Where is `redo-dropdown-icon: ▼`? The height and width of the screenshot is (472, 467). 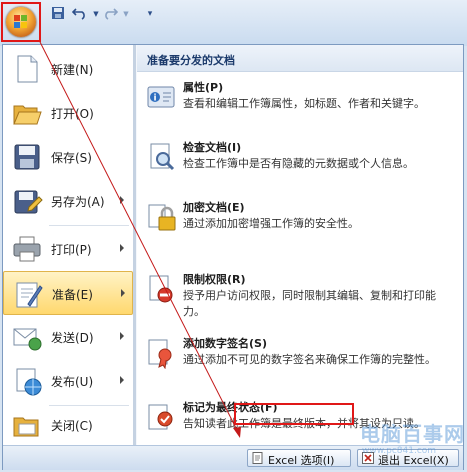 redo-dropdown-icon: ▼ is located at coordinates (126, 14).